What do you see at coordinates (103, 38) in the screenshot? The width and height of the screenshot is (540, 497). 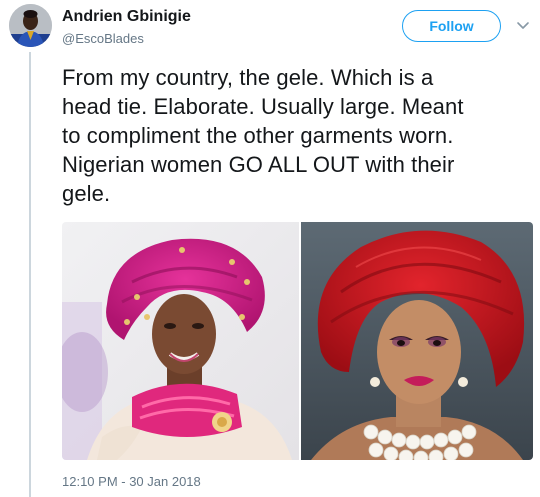 I see `author-handle: @EscoBlades` at bounding box center [103, 38].